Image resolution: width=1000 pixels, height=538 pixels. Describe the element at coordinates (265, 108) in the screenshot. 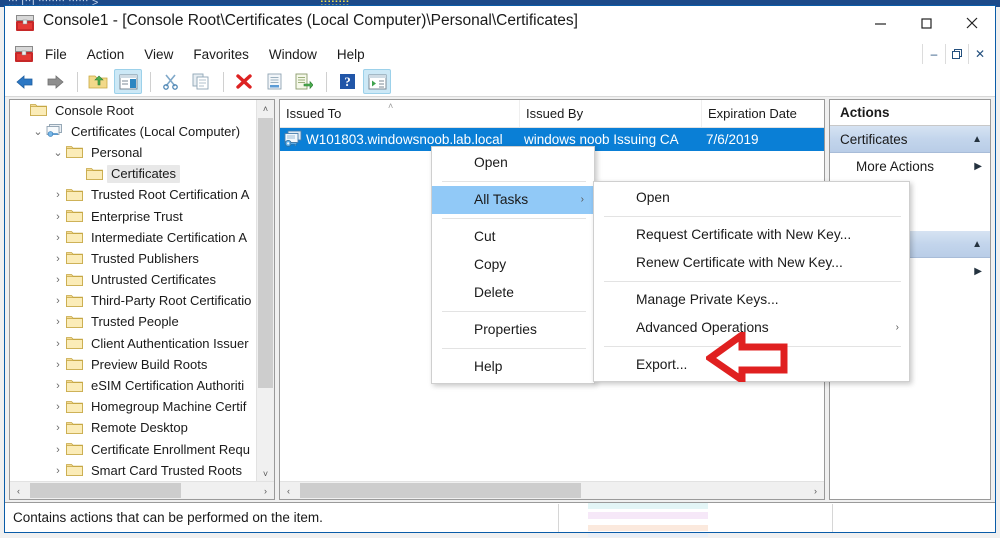

I see `scroll-up-arrow-icon: ˄` at that location.